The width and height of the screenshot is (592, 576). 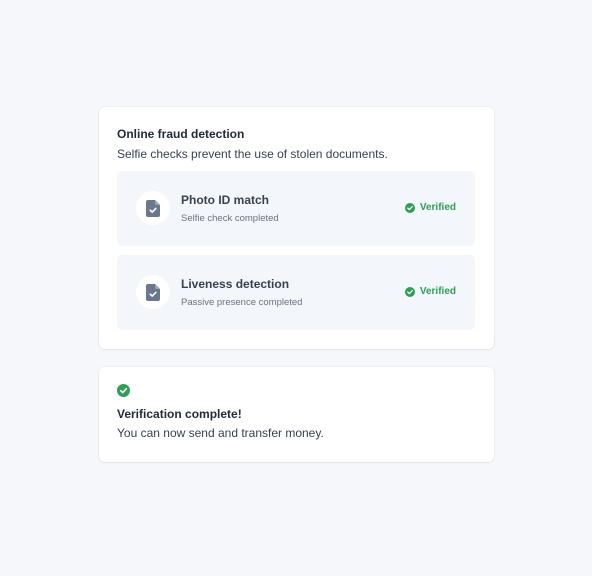 What do you see at coordinates (225, 200) in the screenshot?
I see `check-item-title: Photo ID match` at bounding box center [225, 200].